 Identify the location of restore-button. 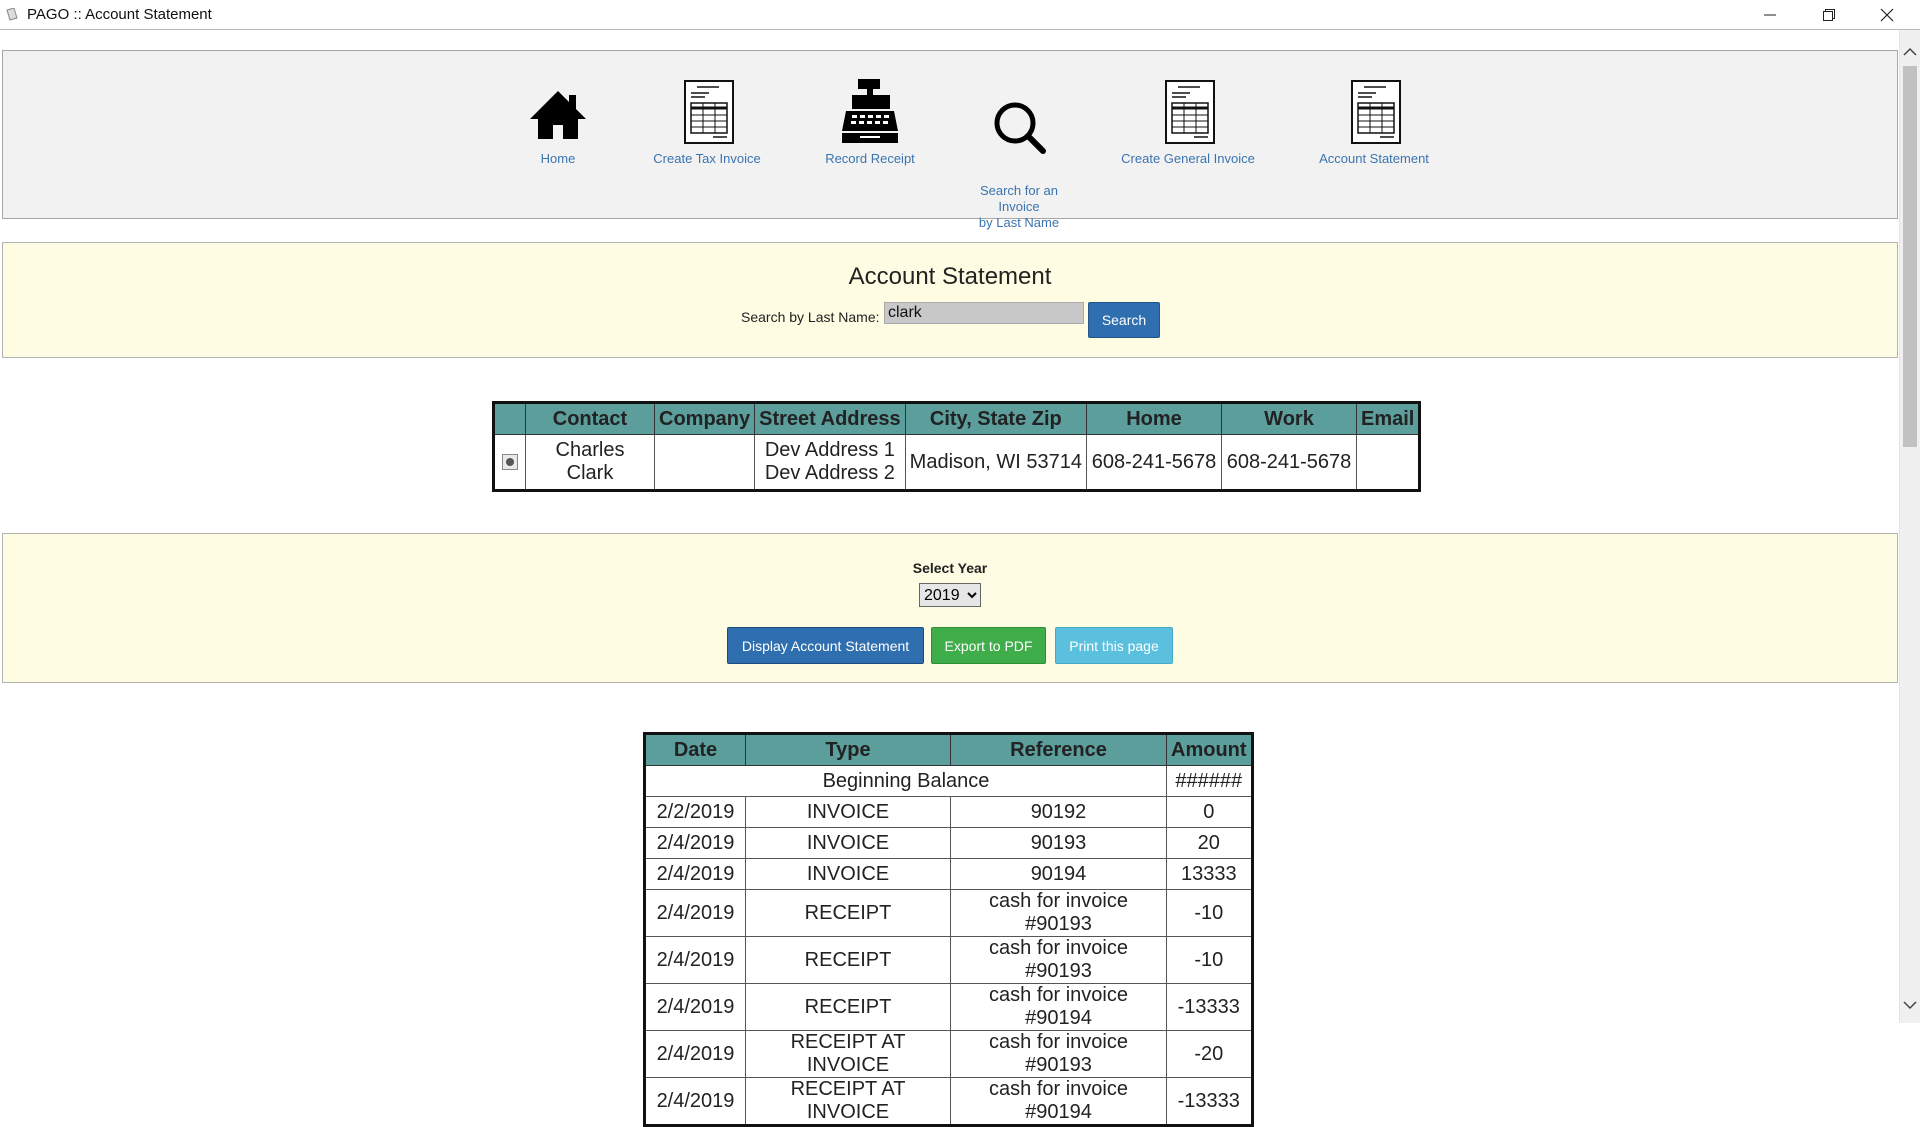
(1829, 15).